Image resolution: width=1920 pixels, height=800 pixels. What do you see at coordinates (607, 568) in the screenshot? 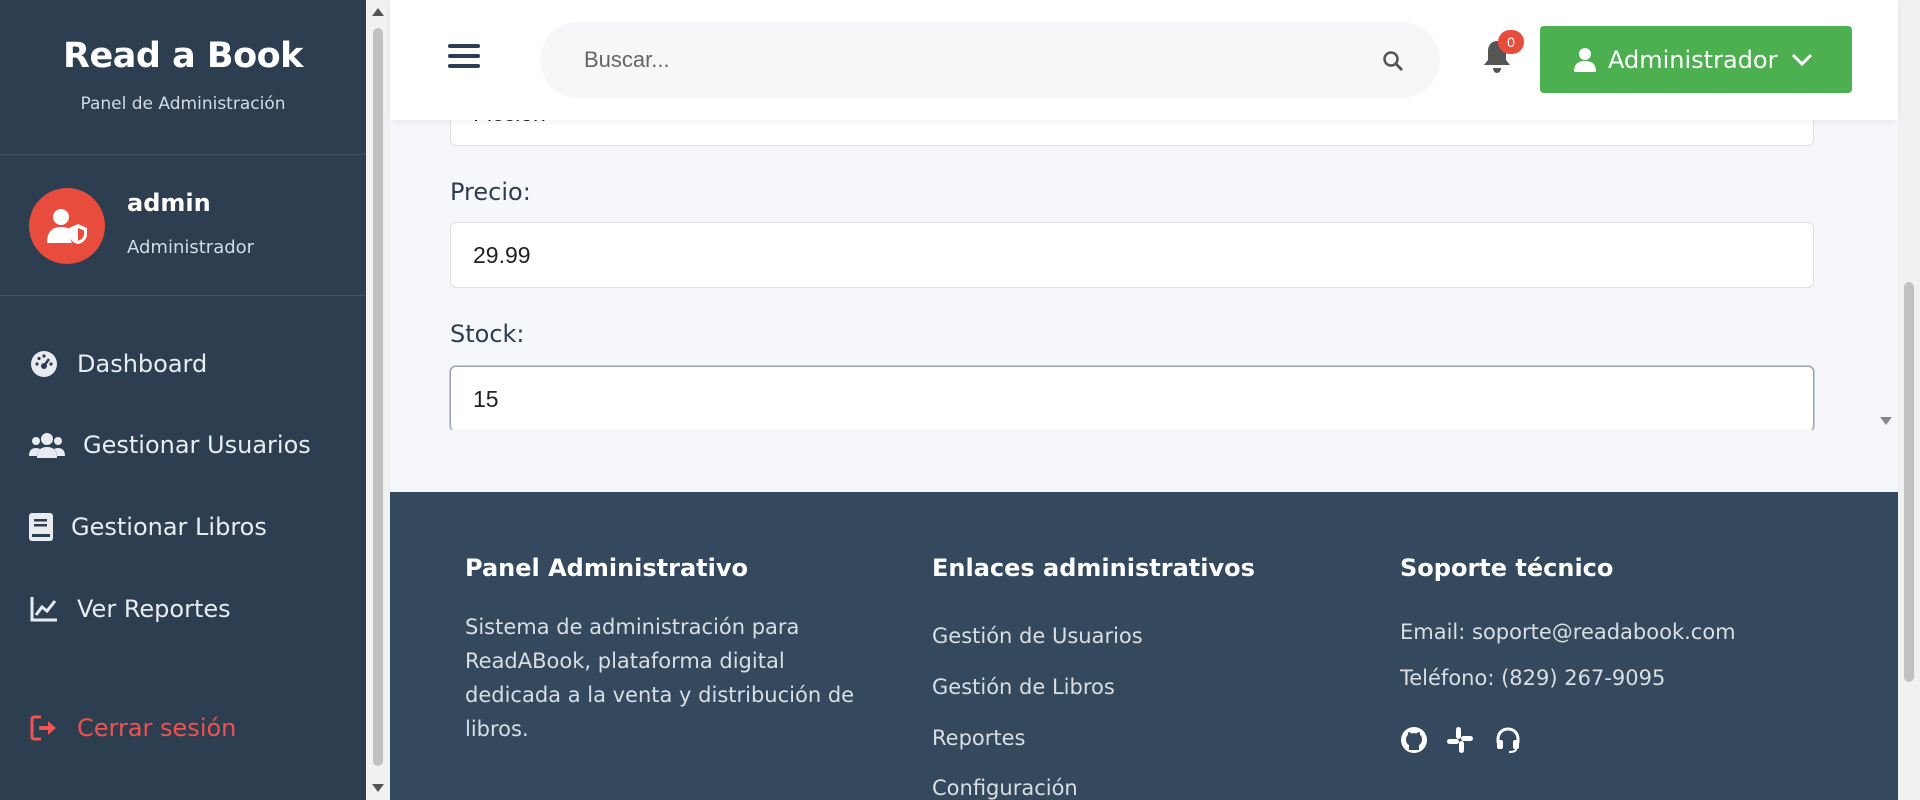
I see `footer-about-title: Panel Administrativo` at bounding box center [607, 568].